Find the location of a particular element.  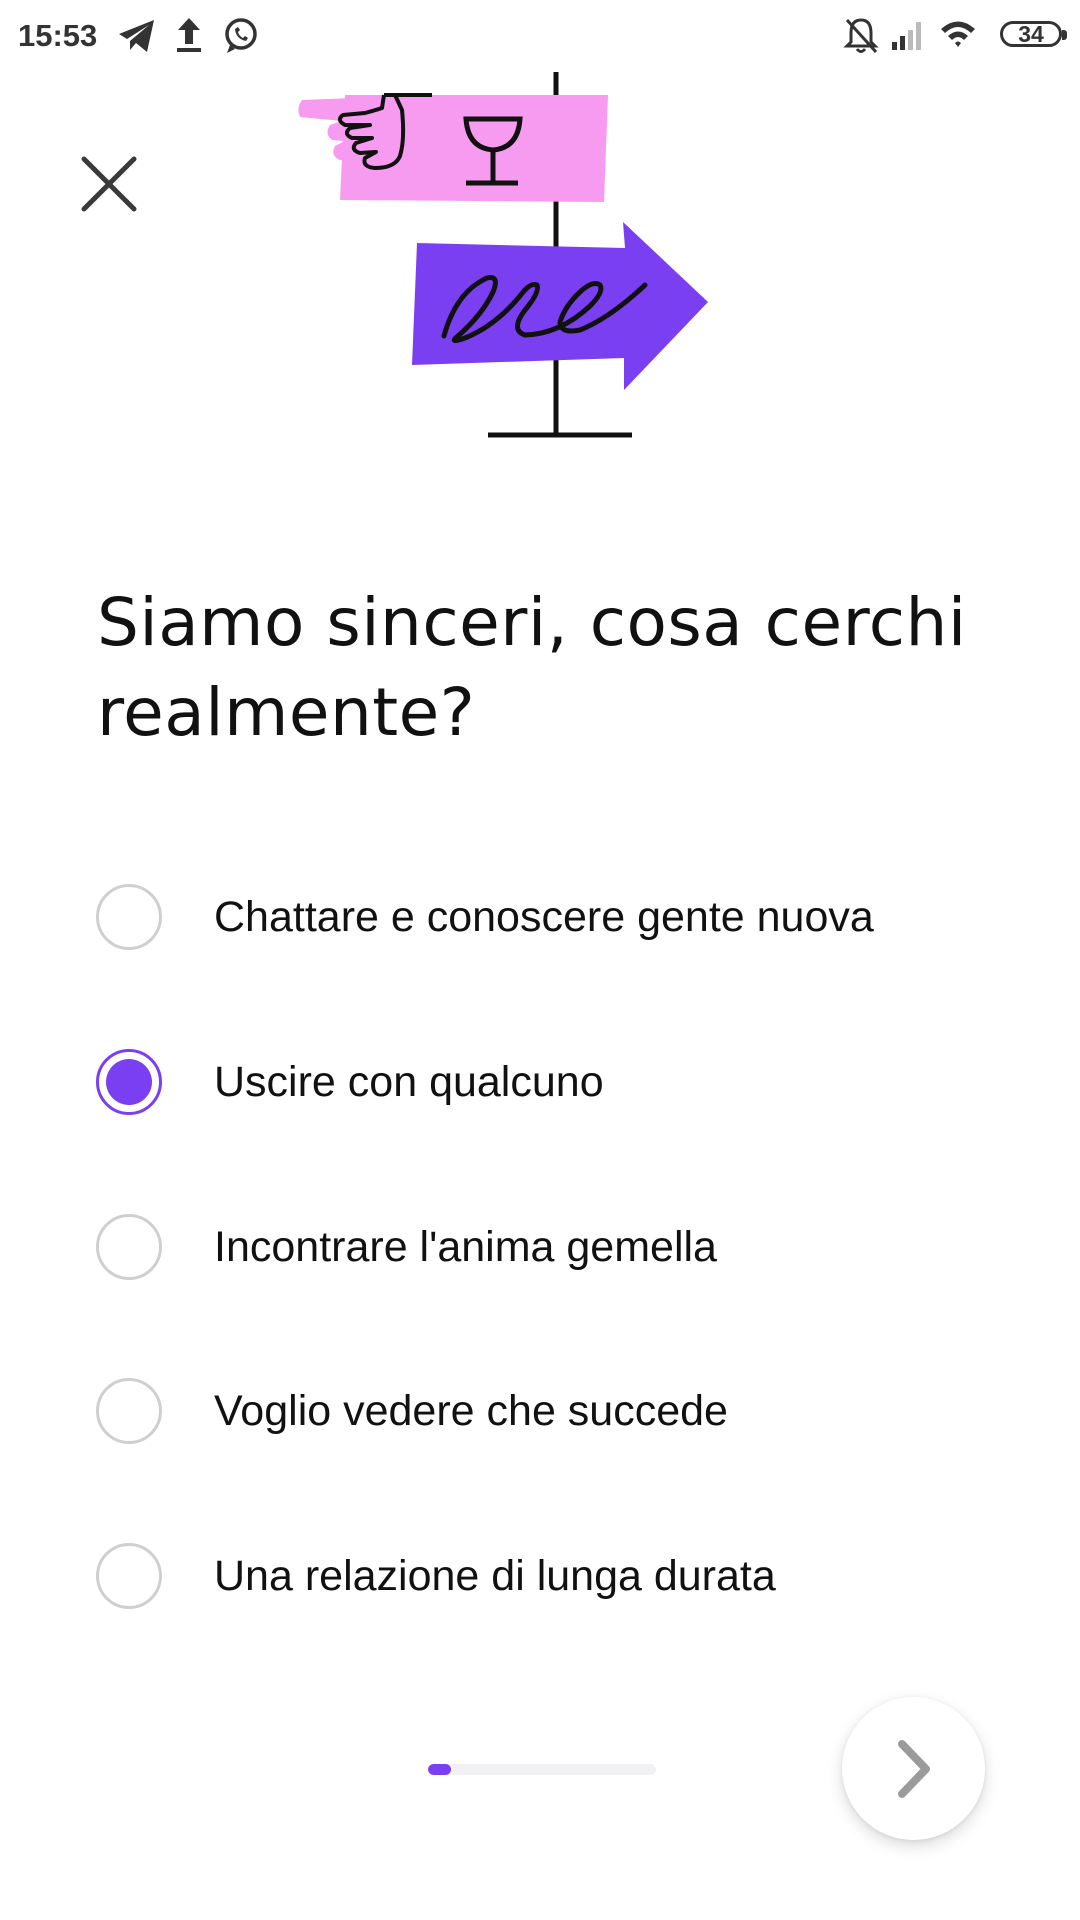

radio-selected-dot is located at coordinates (129, 1082).